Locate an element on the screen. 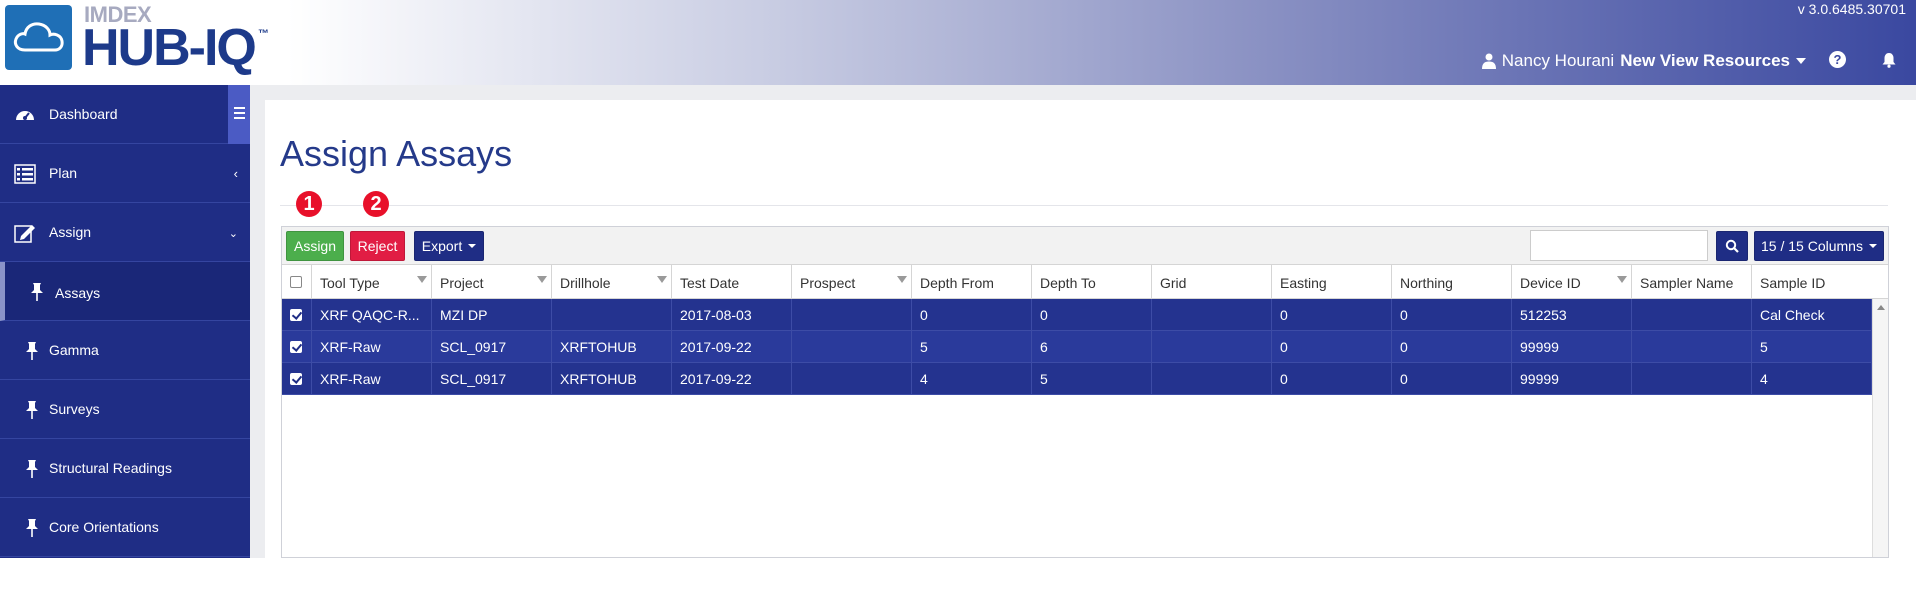  sidebar-item-plan: Plan ‹ is located at coordinates (125, 173).